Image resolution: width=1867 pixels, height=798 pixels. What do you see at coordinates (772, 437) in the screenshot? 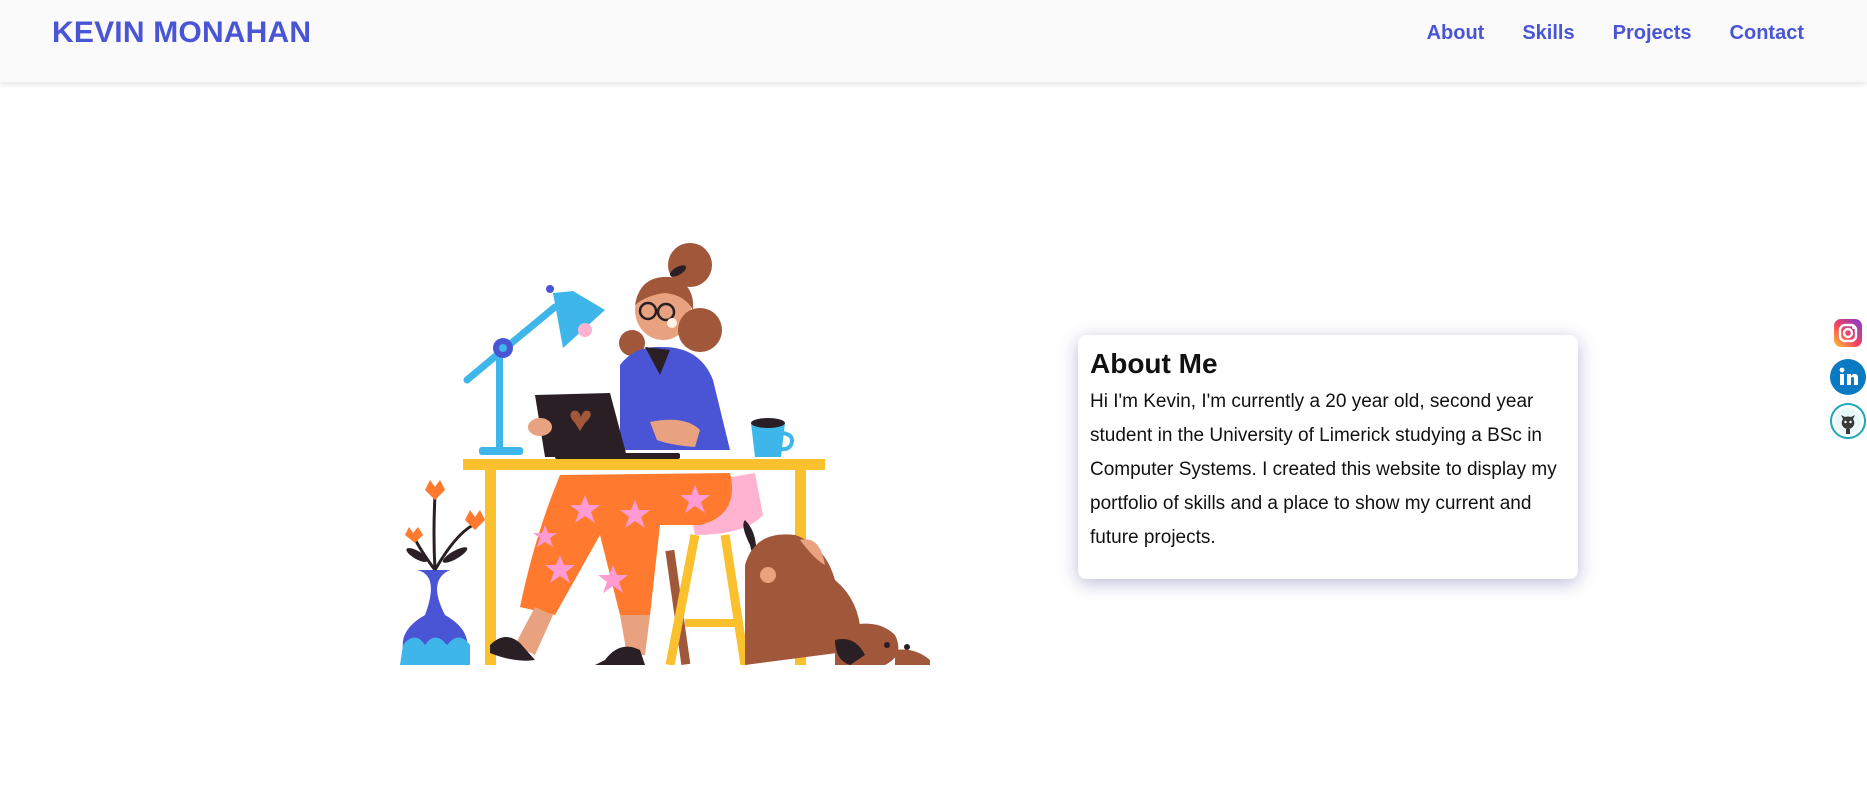
I see `coffee-cup` at bounding box center [772, 437].